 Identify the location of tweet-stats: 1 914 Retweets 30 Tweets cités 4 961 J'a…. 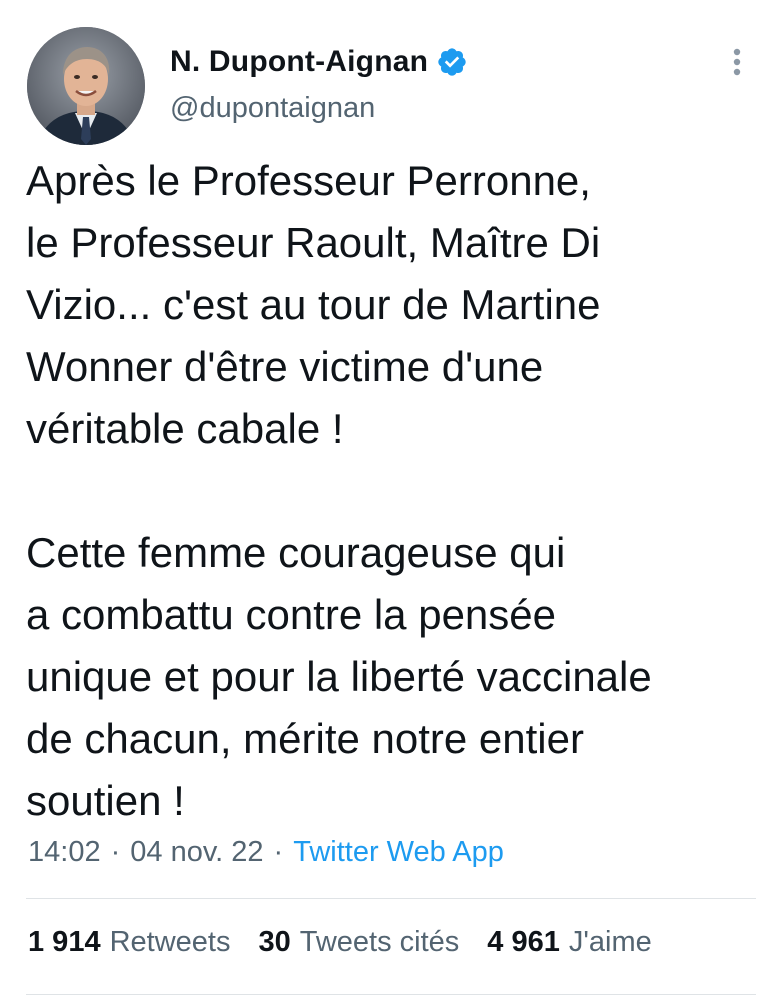
(354, 942).